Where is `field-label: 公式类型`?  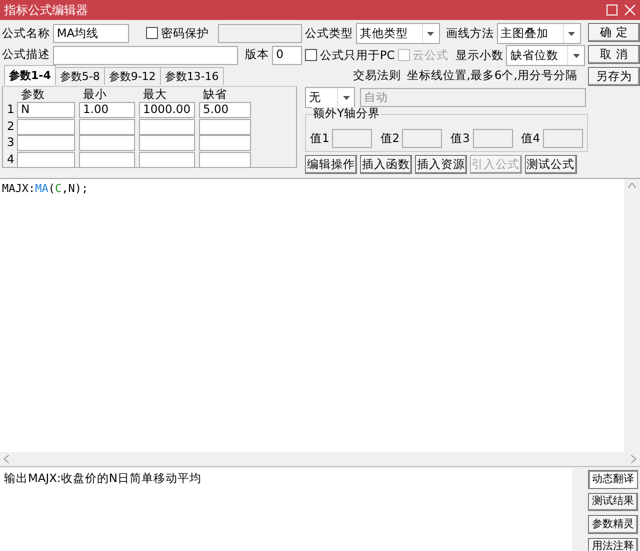
field-label: 公式类型 is located at coordinates (329, 33).